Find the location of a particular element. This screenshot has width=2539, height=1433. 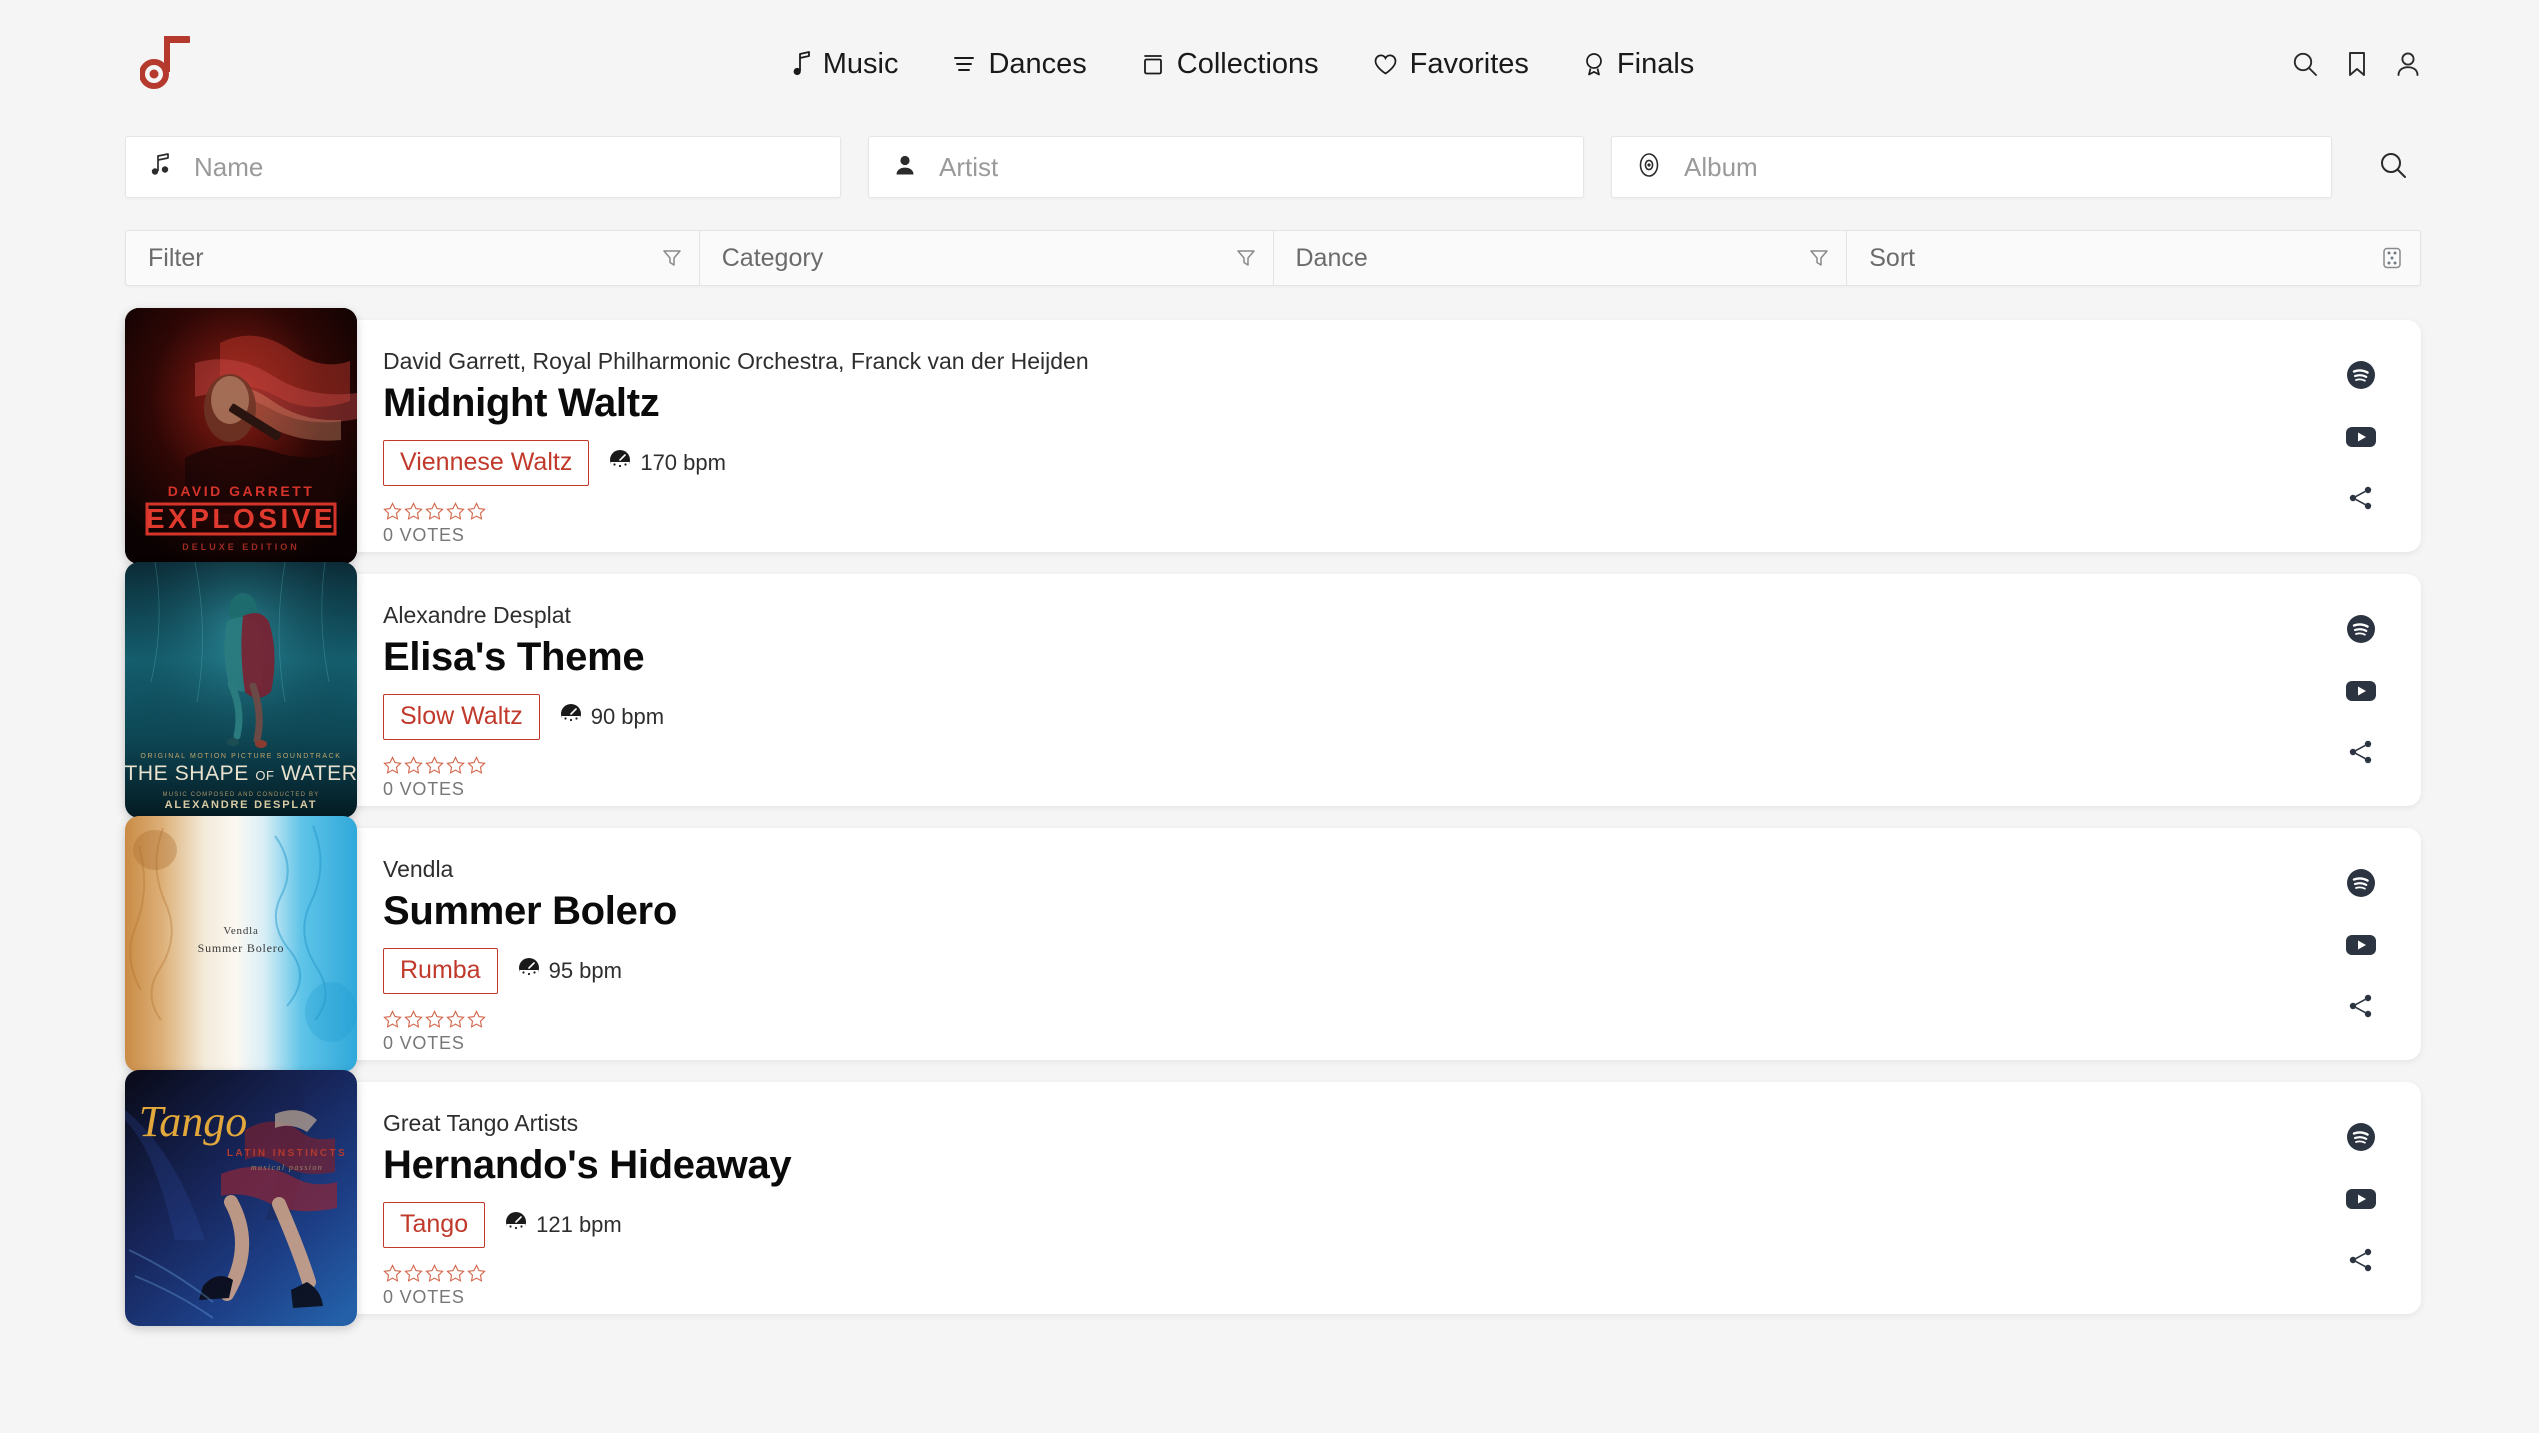

nav-item-collections: Collections is located at coordinates (1230, 63).